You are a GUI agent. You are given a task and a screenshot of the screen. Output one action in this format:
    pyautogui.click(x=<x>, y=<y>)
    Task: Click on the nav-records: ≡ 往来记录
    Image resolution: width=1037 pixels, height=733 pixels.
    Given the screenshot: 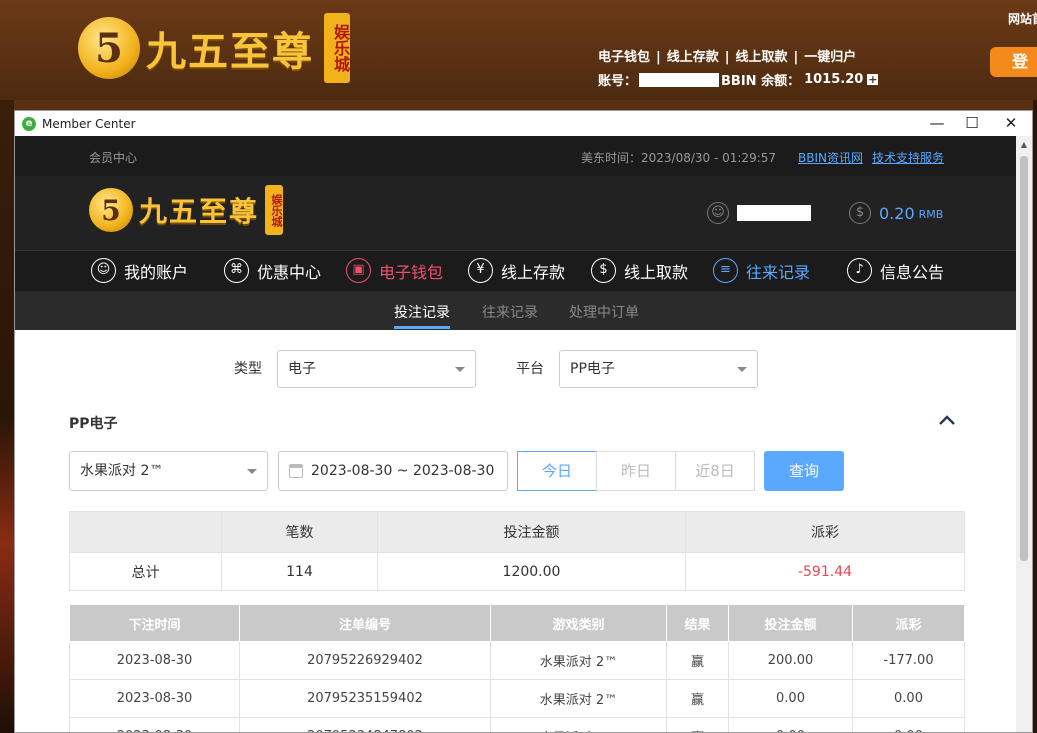 What is the action you would take?
    pyautogui.click(x=761, y=270)
    